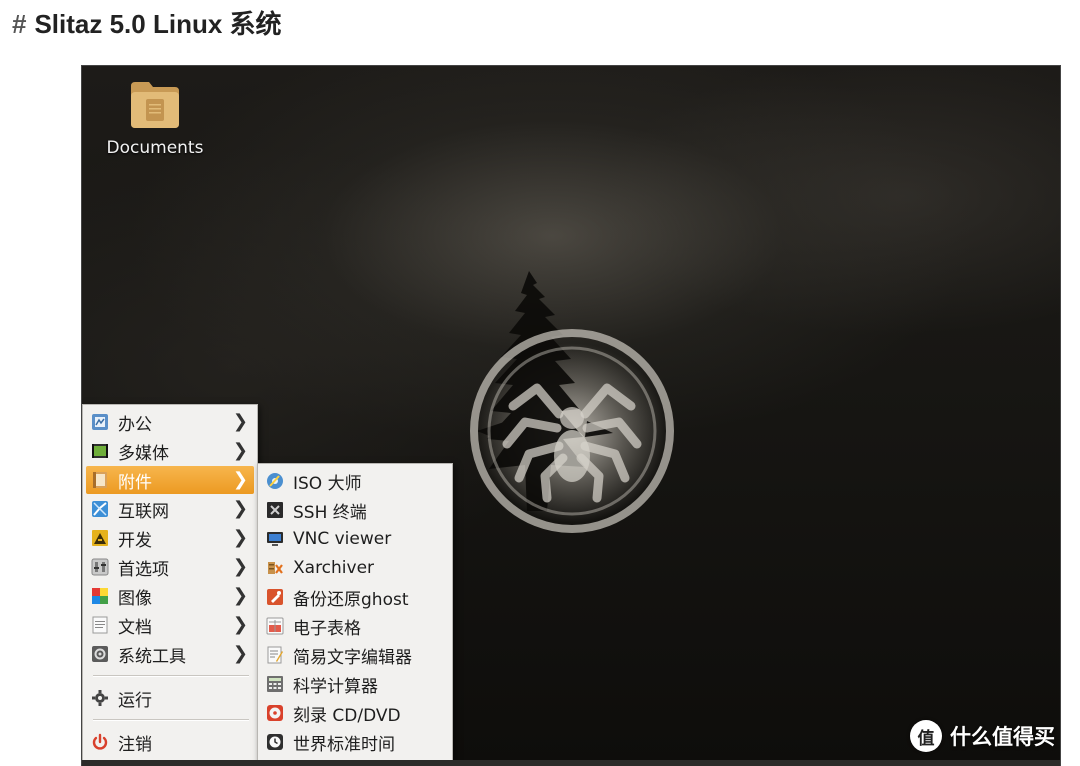 This screenshot has width=1080, height=766. Describe the element at coordinates (135, 627) in the screenshot. I see `menu-item-label: 文档` at that location.